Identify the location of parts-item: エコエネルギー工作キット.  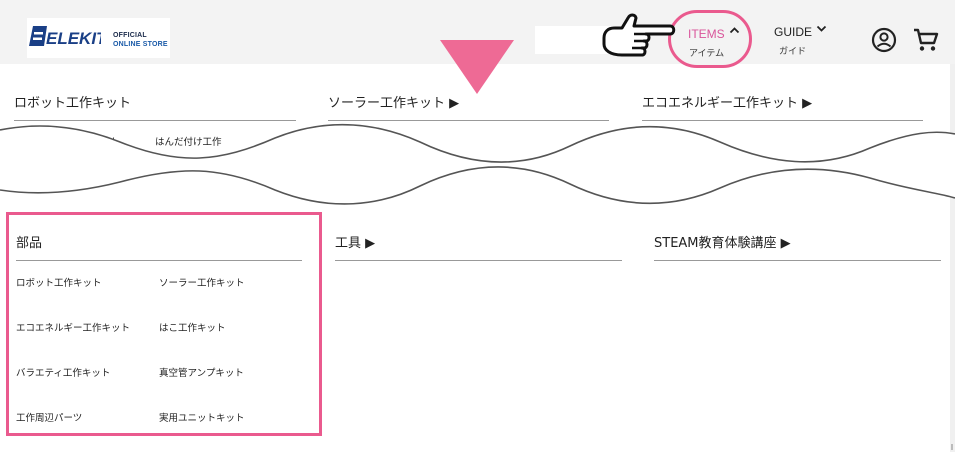
(73, 327).